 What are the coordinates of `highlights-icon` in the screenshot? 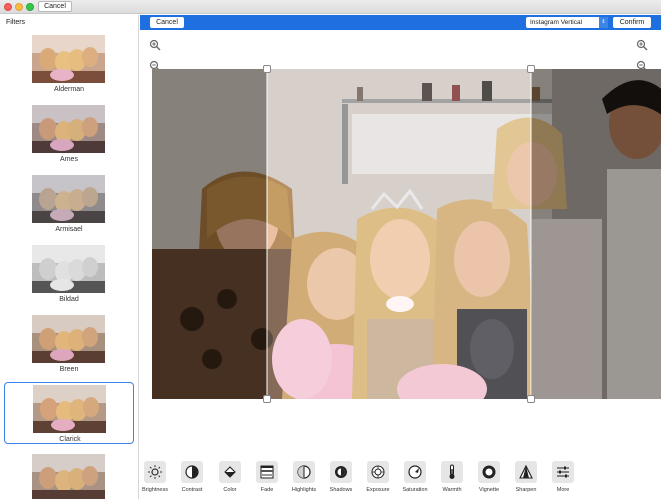 It's located at (304, 472).